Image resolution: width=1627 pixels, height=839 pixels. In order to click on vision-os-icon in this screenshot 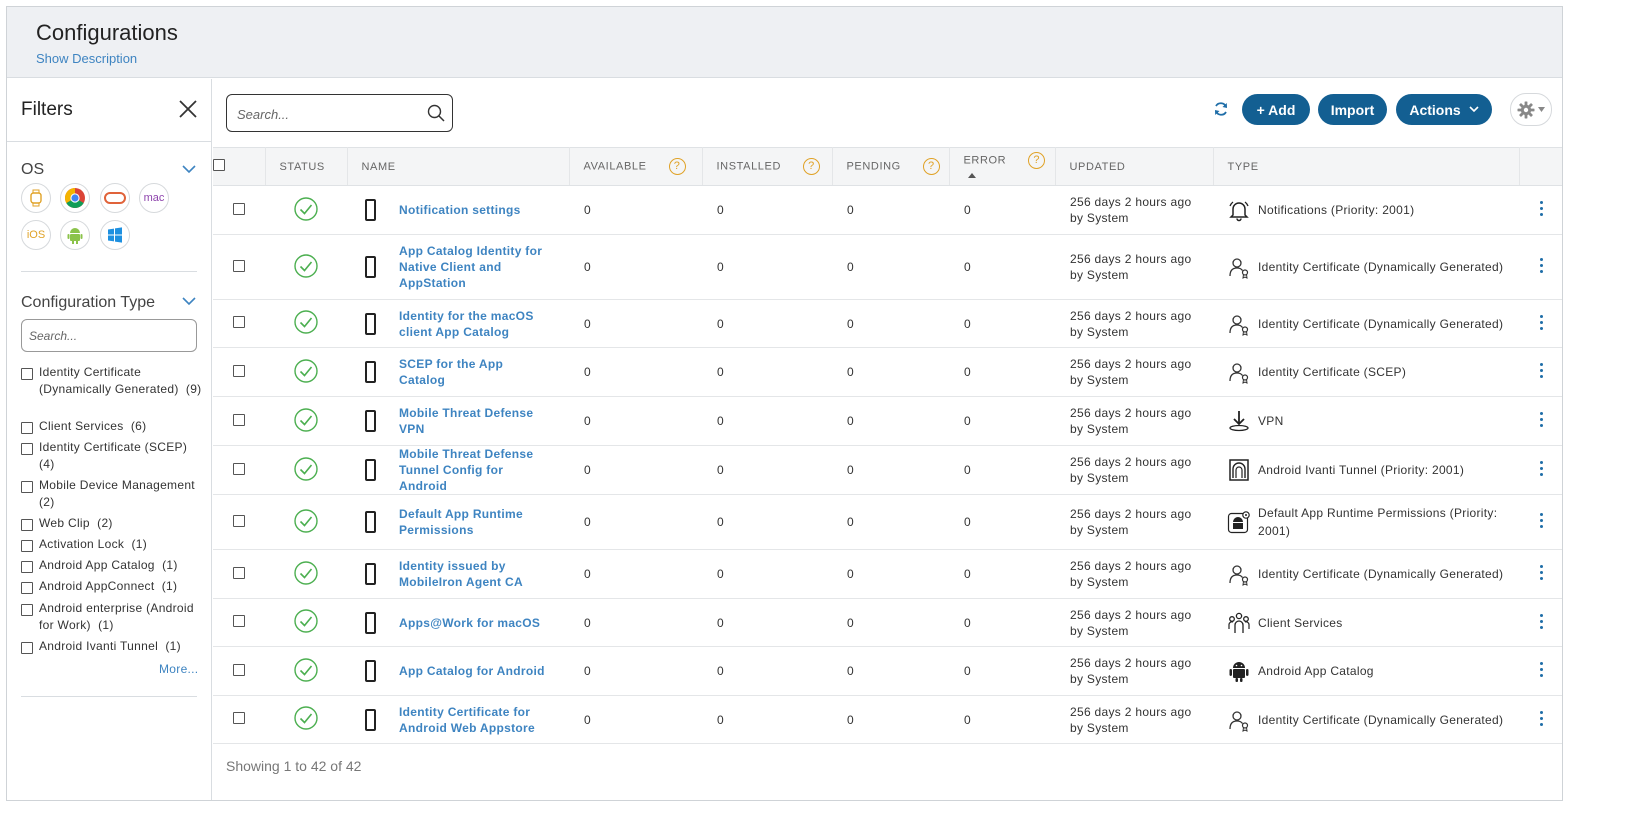, I will do `click(115, 198)`.